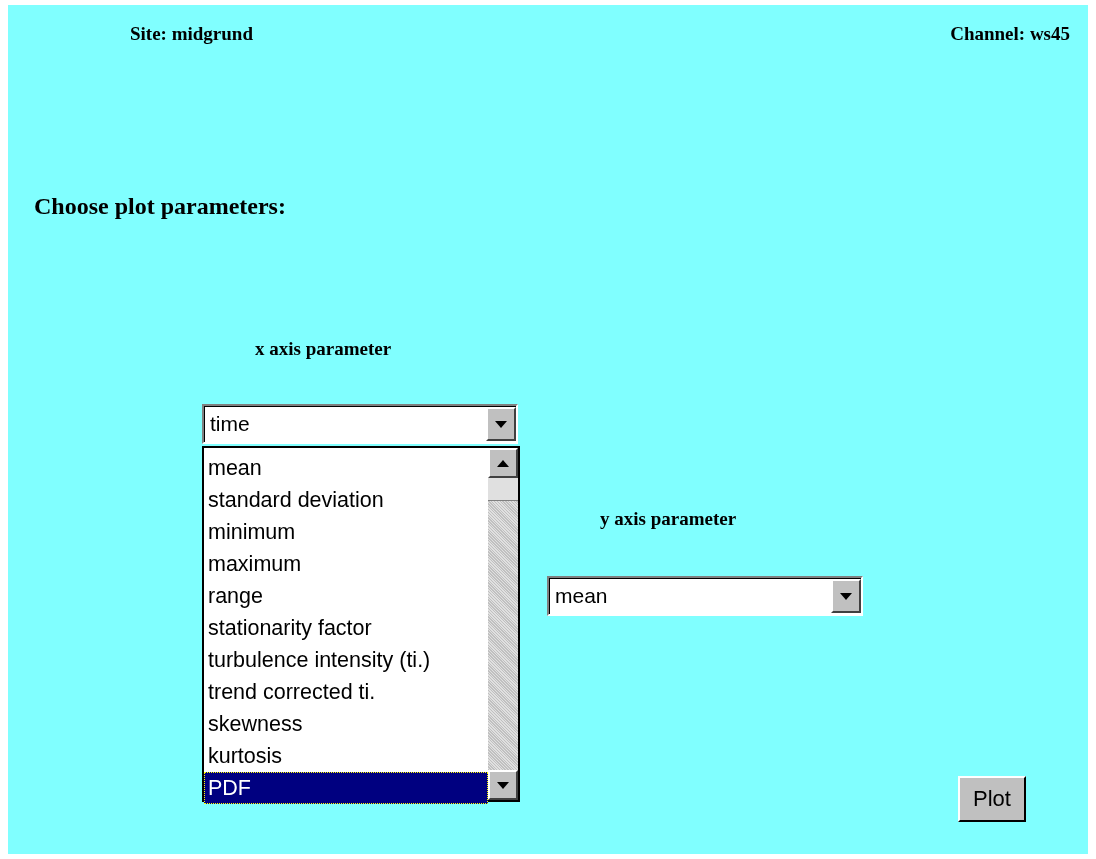 Image resolution: width=1096 pixels, height=859 pixels. What do you see at coordinates (1010, 34) in the screenshot?
I see `channel-label: Channel: ws45` at bounding box center [1010, 34].